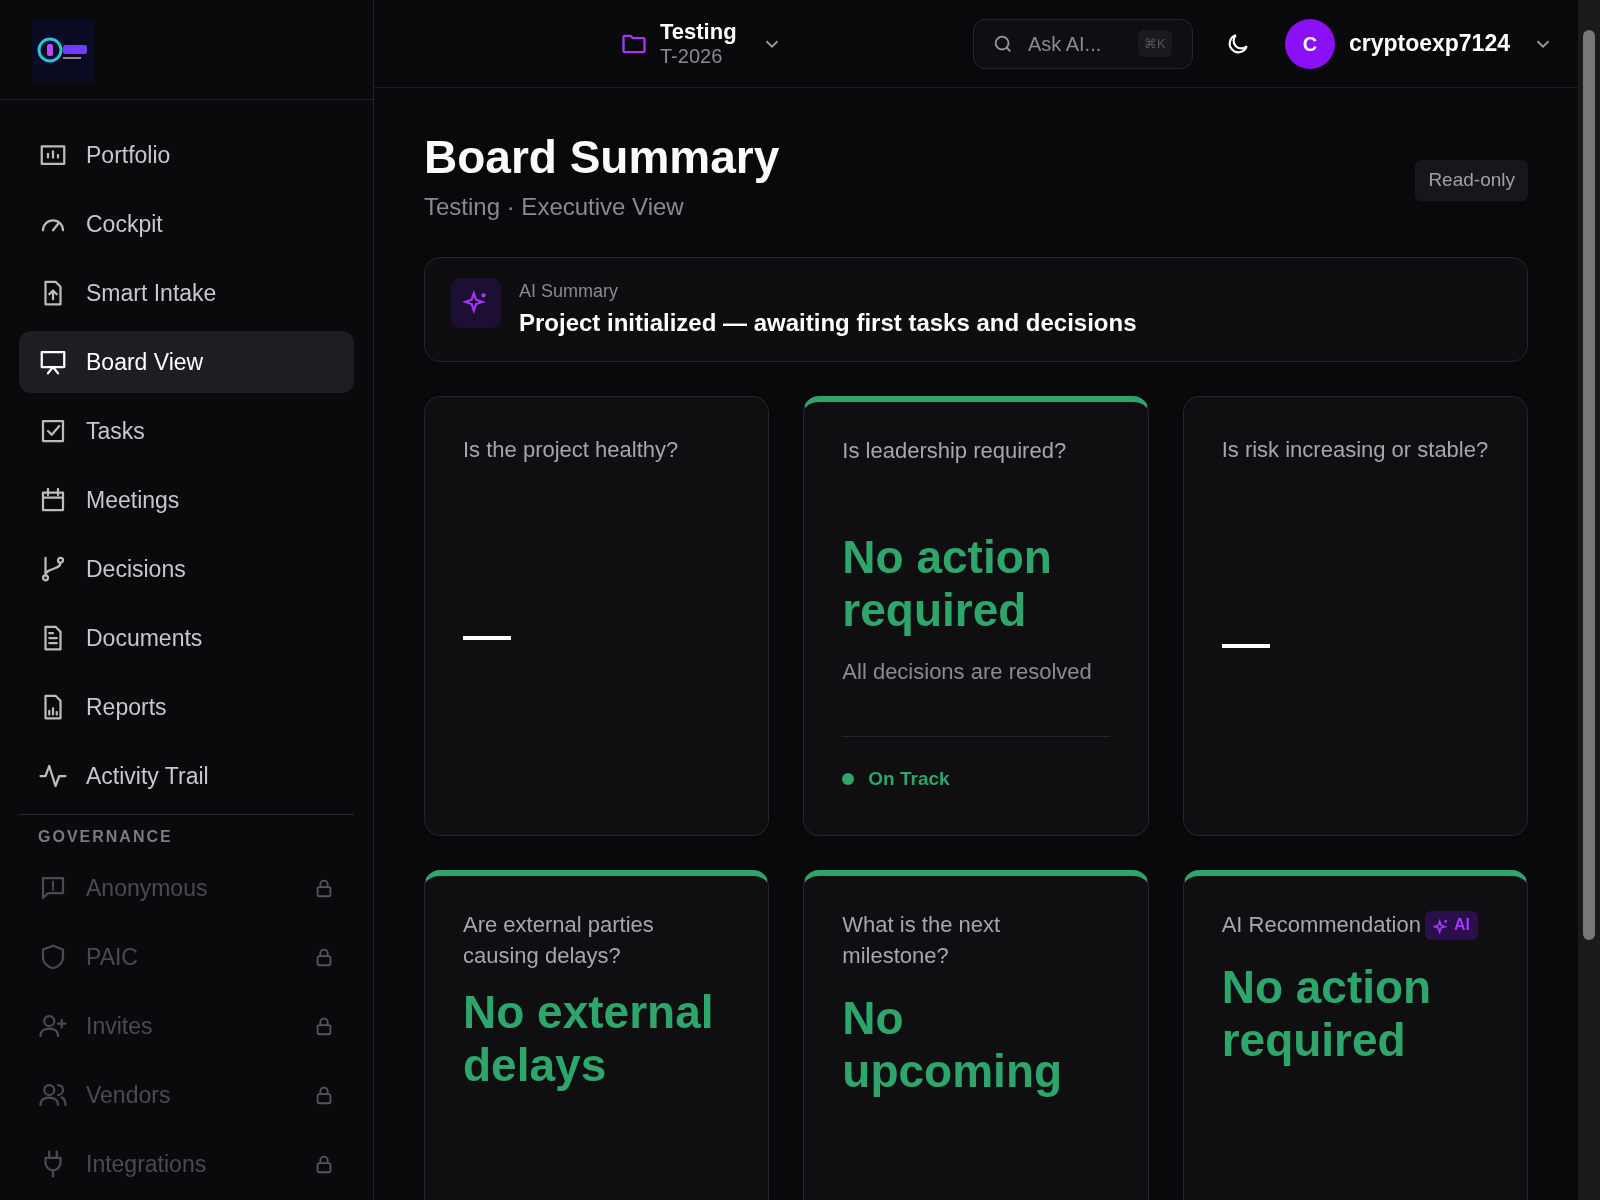 The width and height of the screenshot is (1600, 1200). What do you see at coordinates (953, 1044) in the screenshot?
I see `card-answer: No upcoming` at bounding box center [953, 1044].